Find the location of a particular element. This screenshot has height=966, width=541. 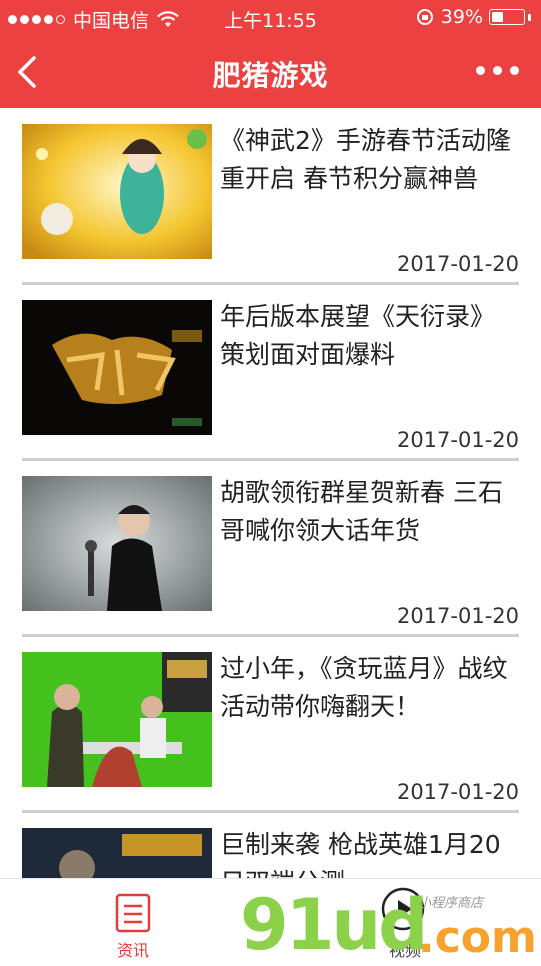

article-title: 《神武2》手游春节活动隆重开启 春节积分赢神兽 is located at coordinates (369, 160).